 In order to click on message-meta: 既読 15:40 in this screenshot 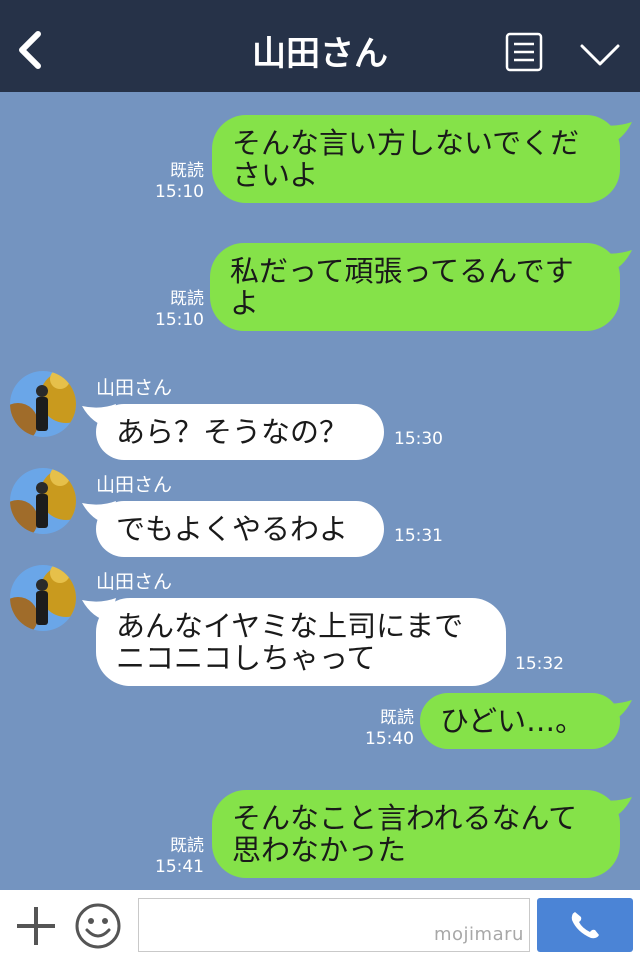, I will do `click(387, 729)`.